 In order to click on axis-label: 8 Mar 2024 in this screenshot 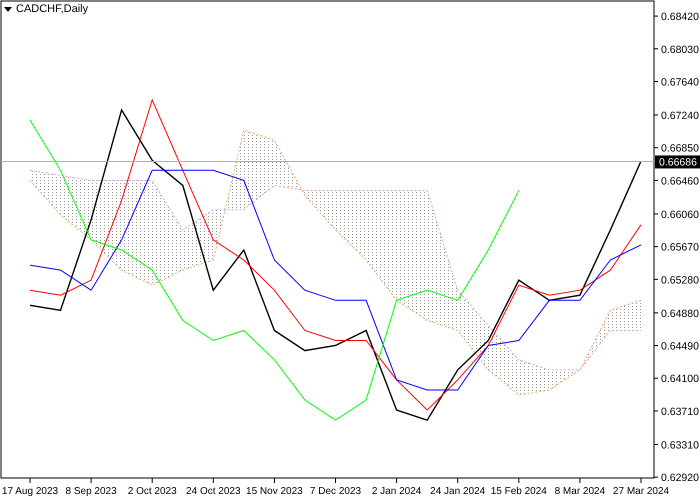, I will do `click(580, 491)`.